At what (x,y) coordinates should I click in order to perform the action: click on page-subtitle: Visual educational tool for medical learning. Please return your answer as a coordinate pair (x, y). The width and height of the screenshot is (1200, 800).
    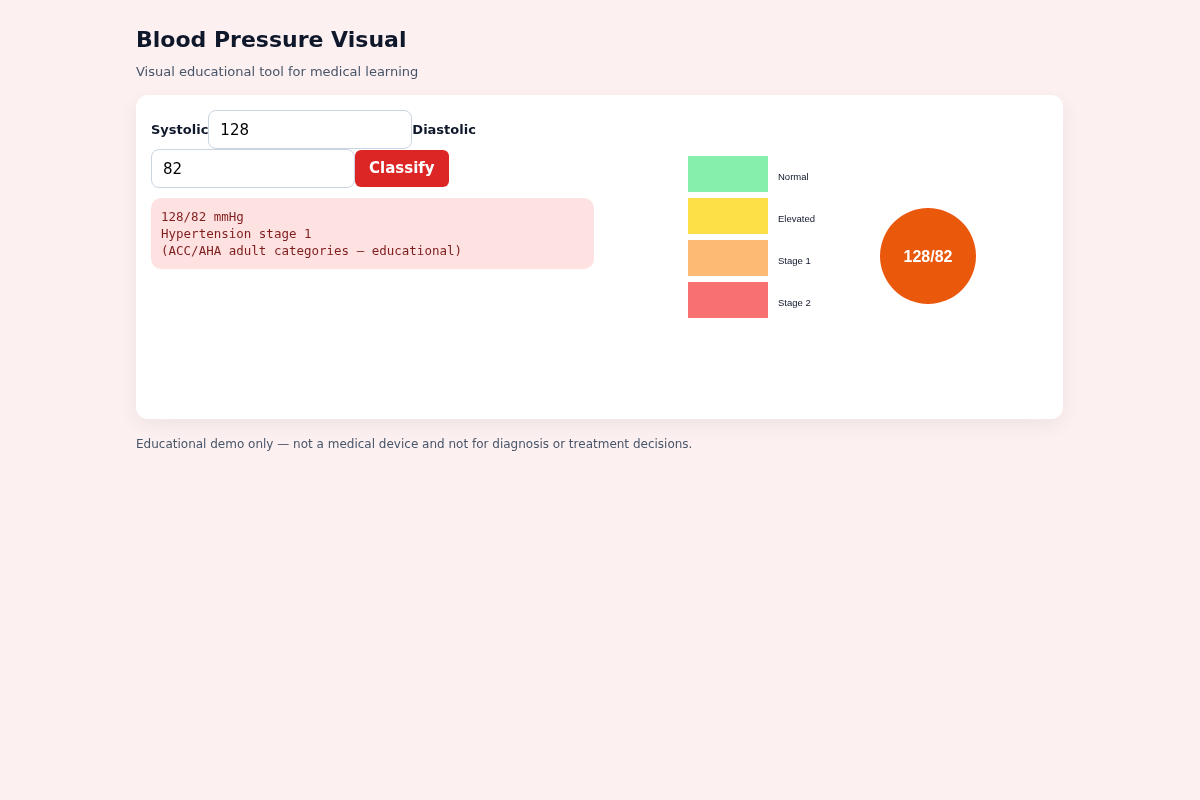
    Looking at the image, I should click on (278, 71).